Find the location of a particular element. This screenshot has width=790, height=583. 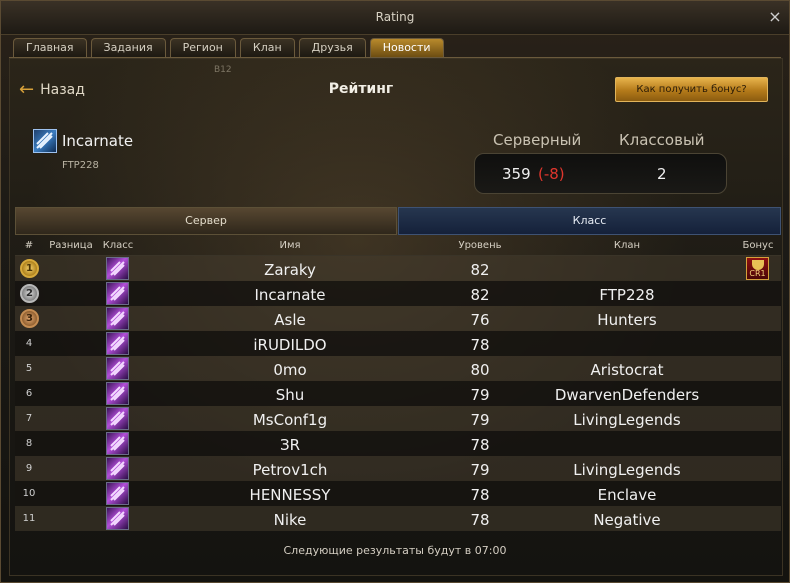

table-row: 6 Shu 79 DwarvenDefenders is located at coordinates (398, 393).